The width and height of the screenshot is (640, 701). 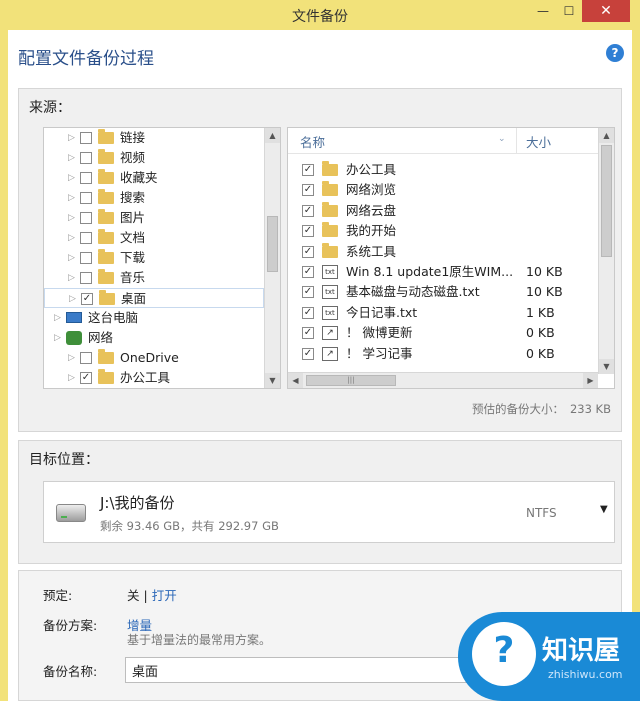 I want to click on list-item: ✓ 网络浏览, so click(x=443, y=190).